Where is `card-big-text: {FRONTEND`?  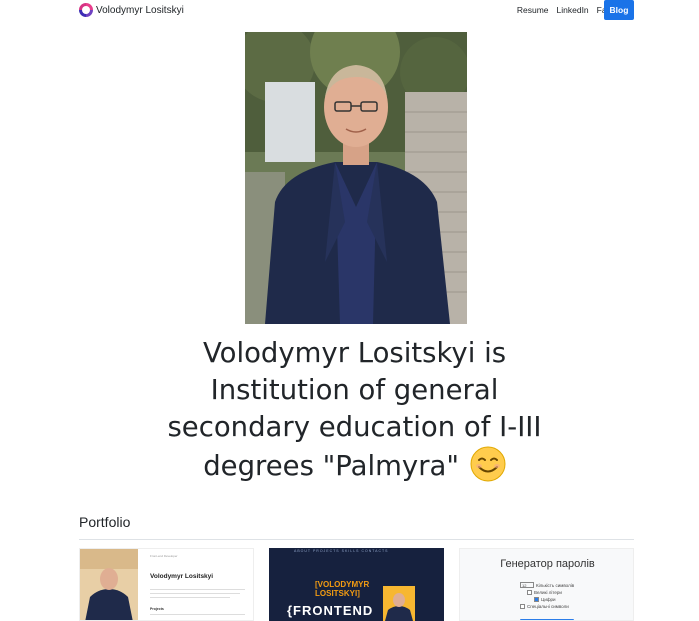 card-big-text: {FRONTEND is located at coordinates (330, 610).